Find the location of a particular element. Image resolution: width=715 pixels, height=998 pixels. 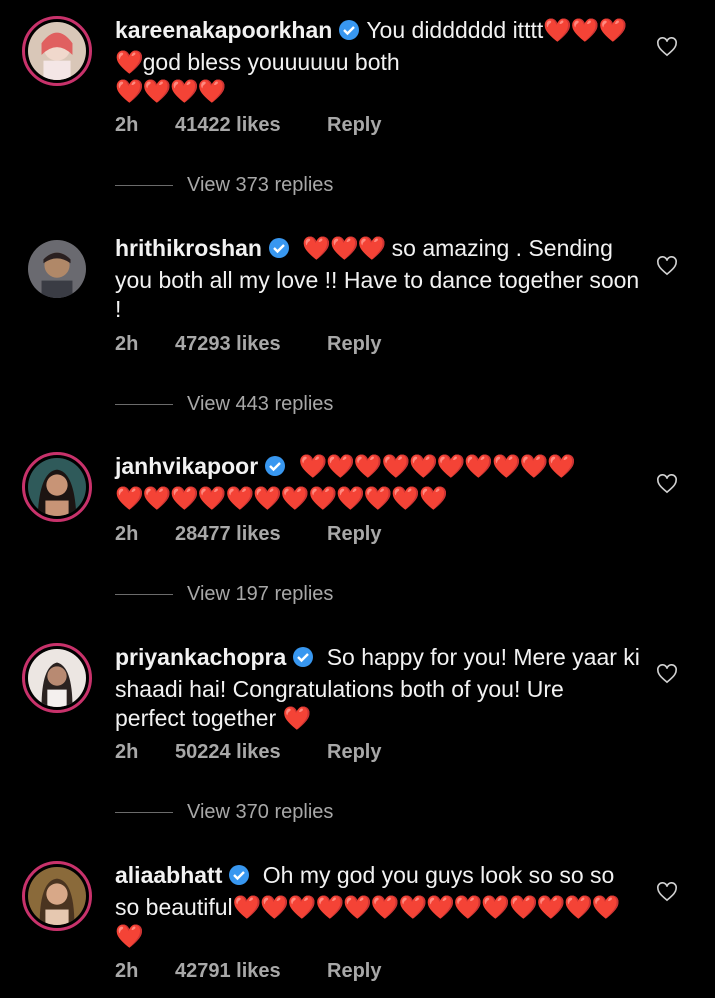

comment-meta: 2h 41422 likes Reply is located at coordinates (248, 125).